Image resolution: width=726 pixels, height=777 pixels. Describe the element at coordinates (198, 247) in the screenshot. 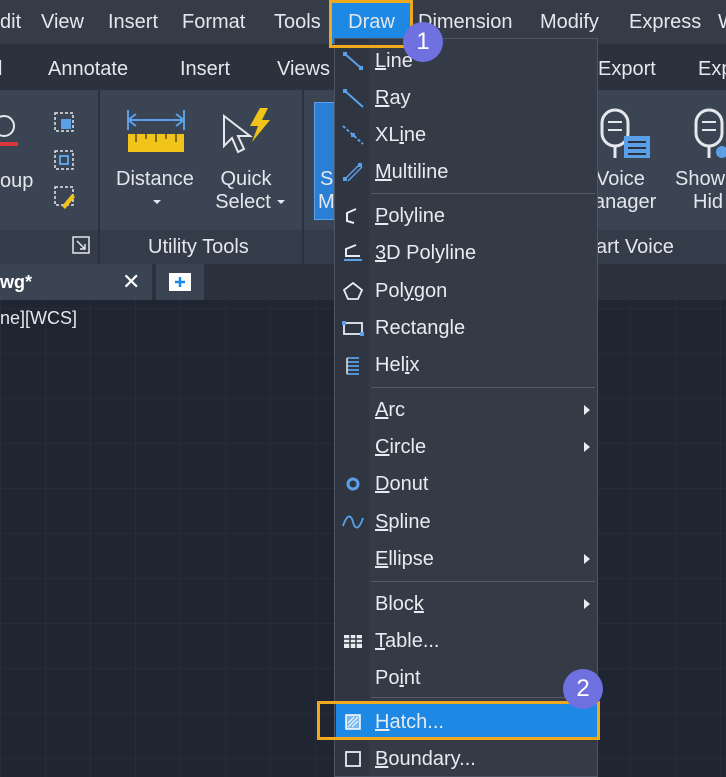

I see `utility-tools-panel-label: Utility Tools` at that location.